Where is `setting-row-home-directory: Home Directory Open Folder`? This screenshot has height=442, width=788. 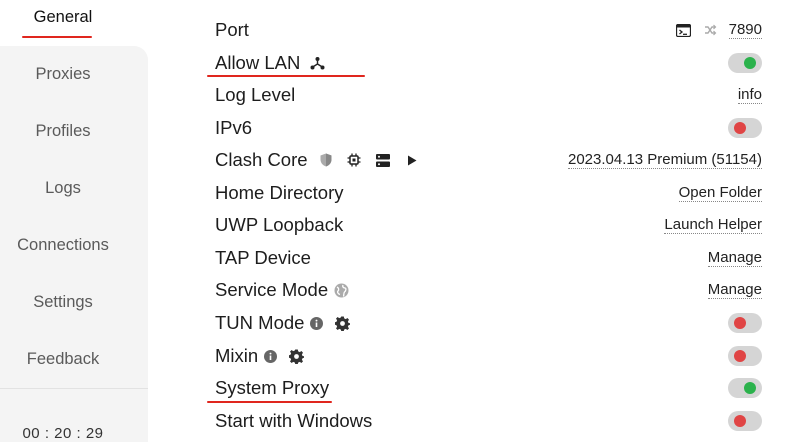
setting-row-home-directory: Home Directory Open Folder is located at coordinates (488, 193).